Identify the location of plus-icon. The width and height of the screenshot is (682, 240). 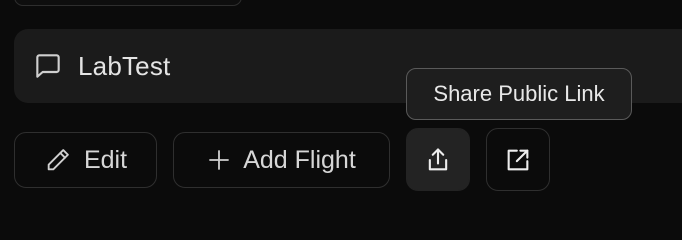
(219, 160).